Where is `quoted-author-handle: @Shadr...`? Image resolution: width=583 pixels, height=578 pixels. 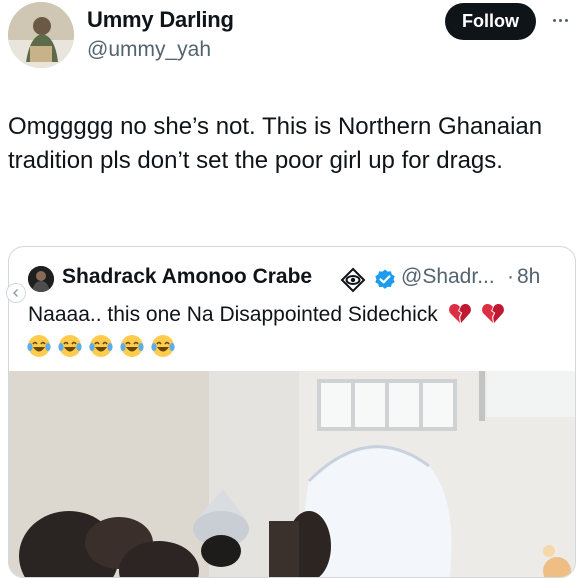 quoted-author-handle: @Shadr... is located at coordinates (448, 277).